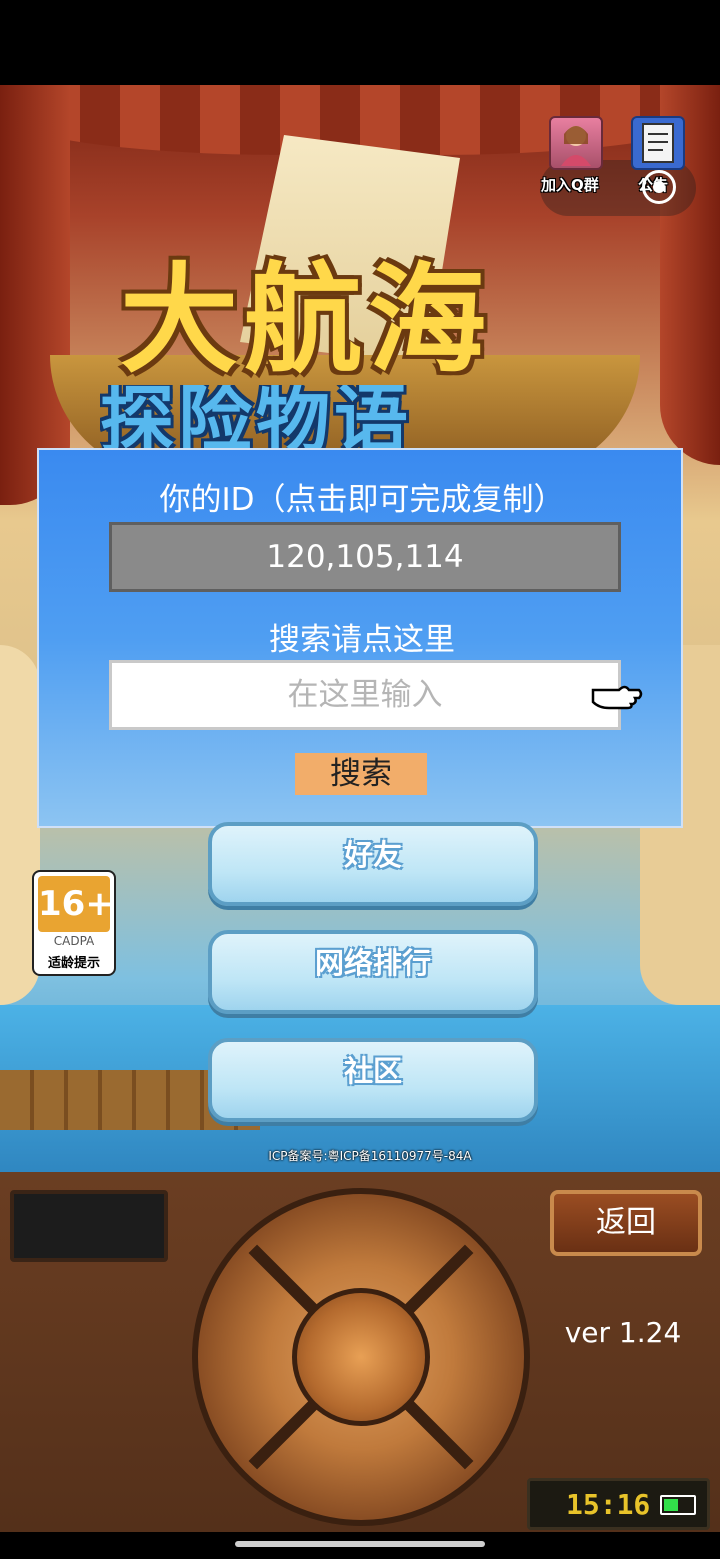 This screenshot has height=1559, width=720. Describe the element at coordinates (659, 187) in the screenshot. I see `close-circle-icon` at that location.